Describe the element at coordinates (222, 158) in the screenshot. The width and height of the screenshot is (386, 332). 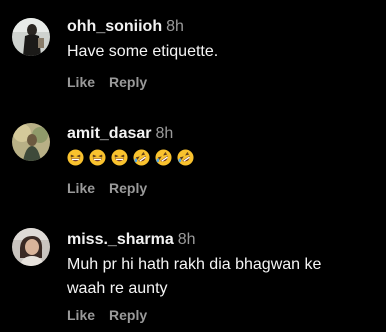
I see `comment-emoji-text` at that location.